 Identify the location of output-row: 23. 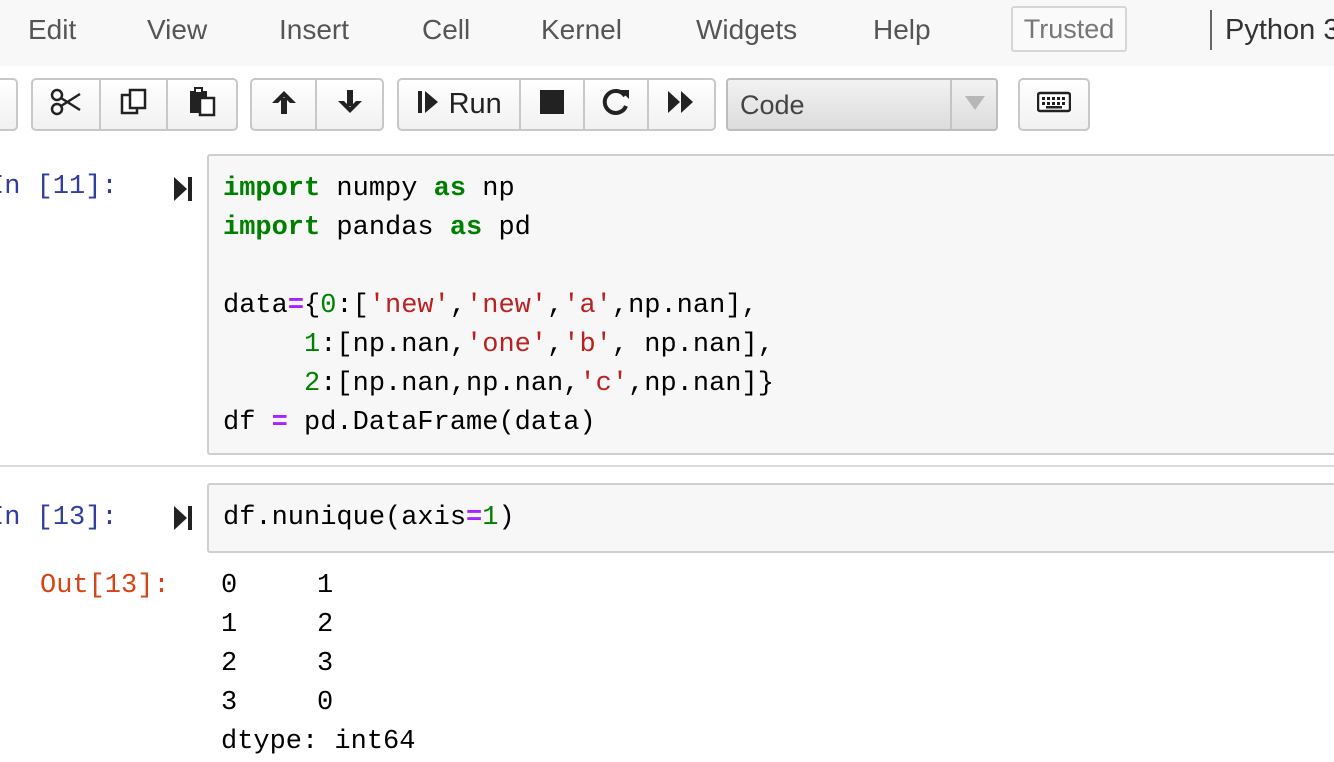
(318, 664).